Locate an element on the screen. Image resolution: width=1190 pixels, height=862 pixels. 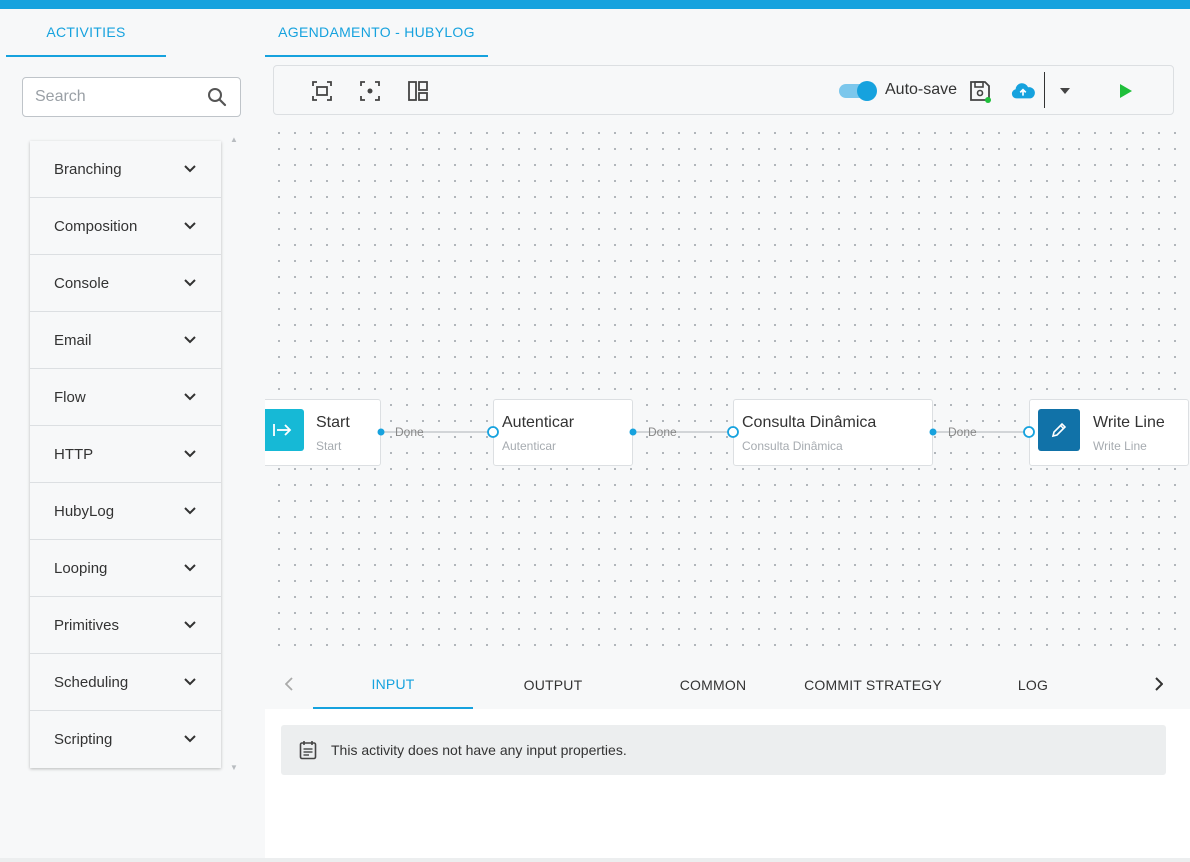
autosave-label: Auto-save is located at coordinates (921, 89).